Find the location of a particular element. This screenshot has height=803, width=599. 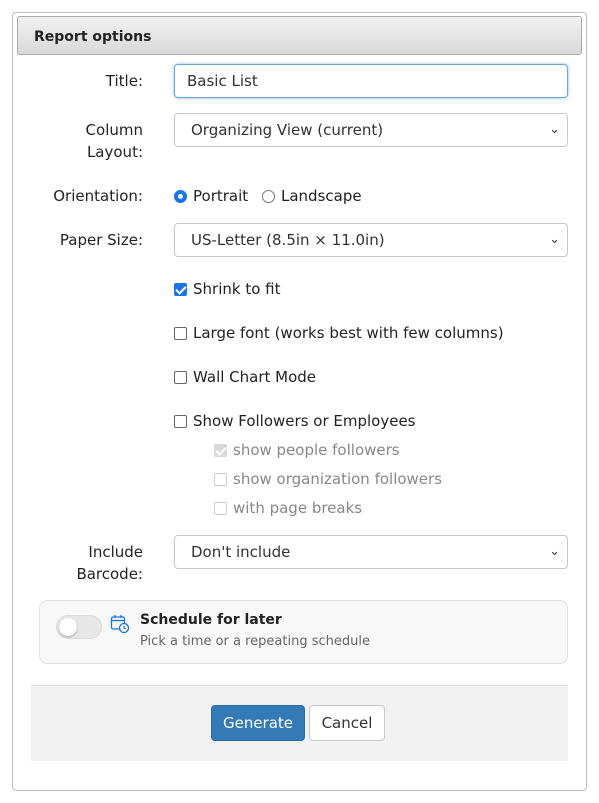

paper-size-value: US-Letter (8.5in × 11.0in) is located at coordinates (288, 240).